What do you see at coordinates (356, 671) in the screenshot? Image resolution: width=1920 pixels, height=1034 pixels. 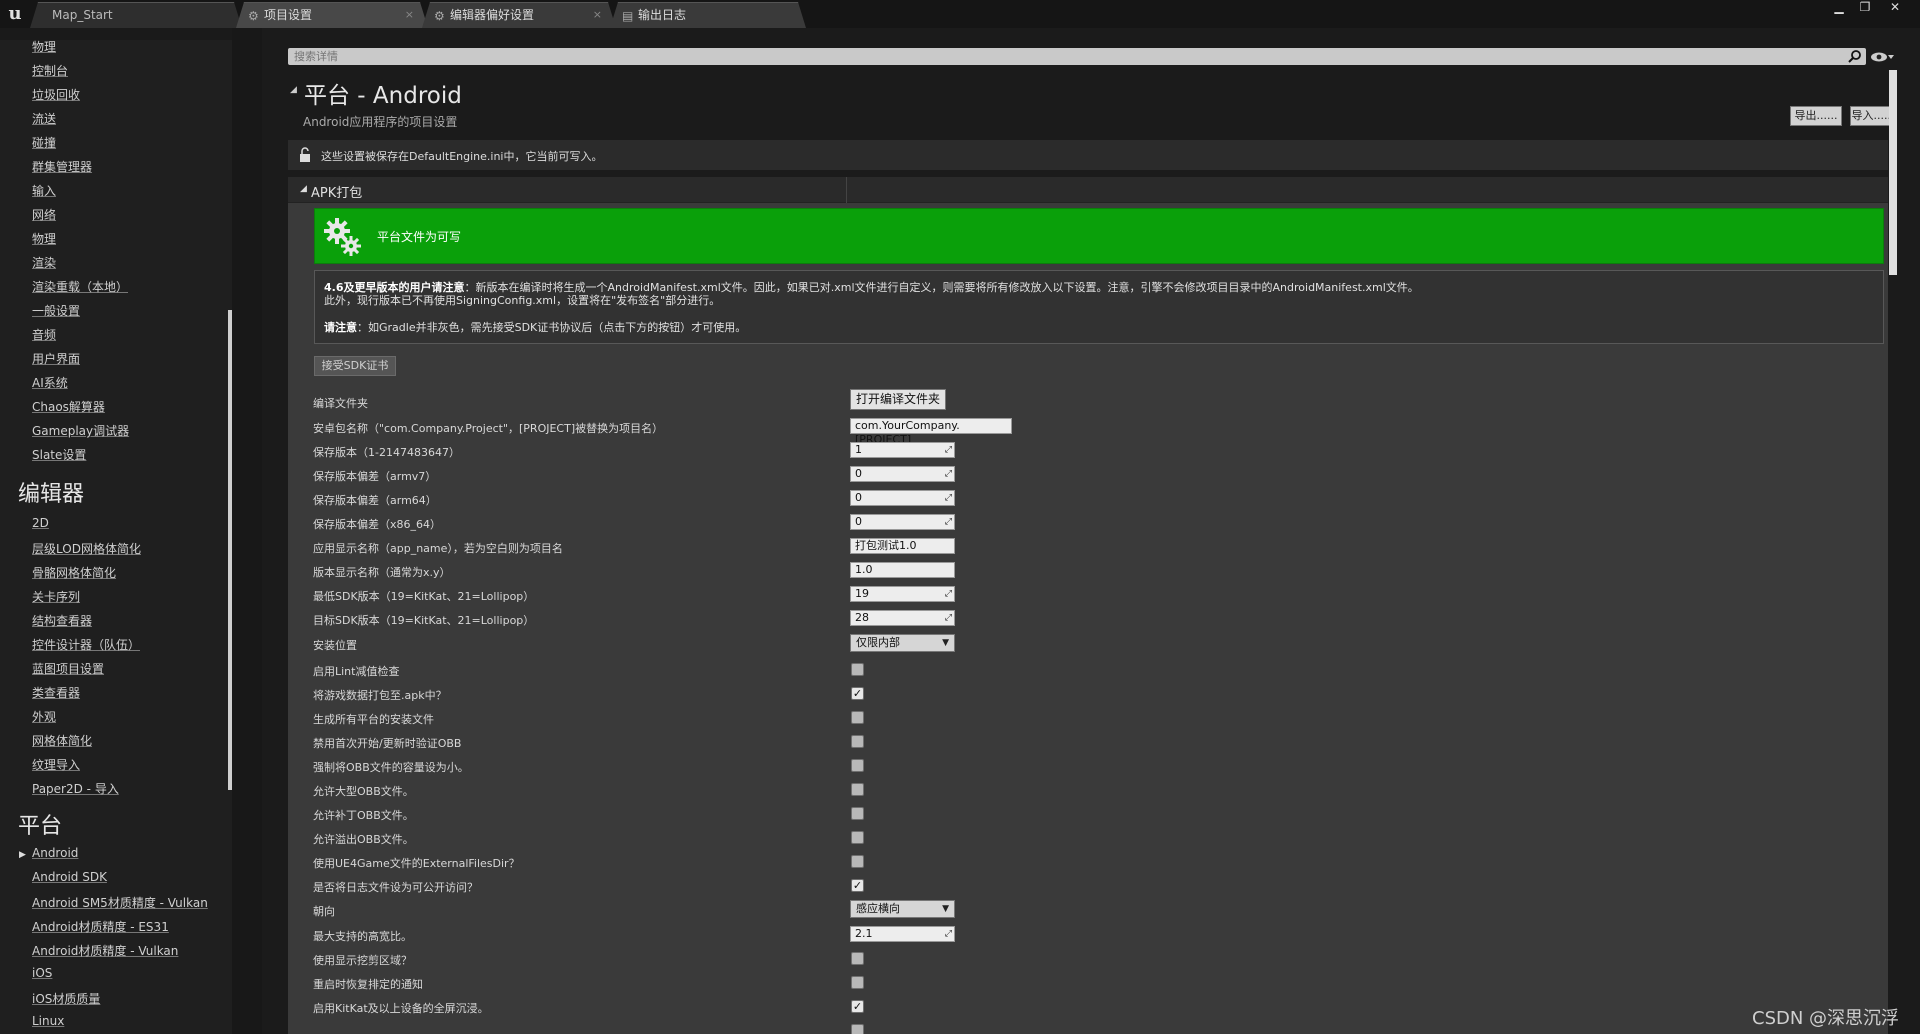 I see `setting-label: 启用Lint减值检查` at bounding box center [356, 671].